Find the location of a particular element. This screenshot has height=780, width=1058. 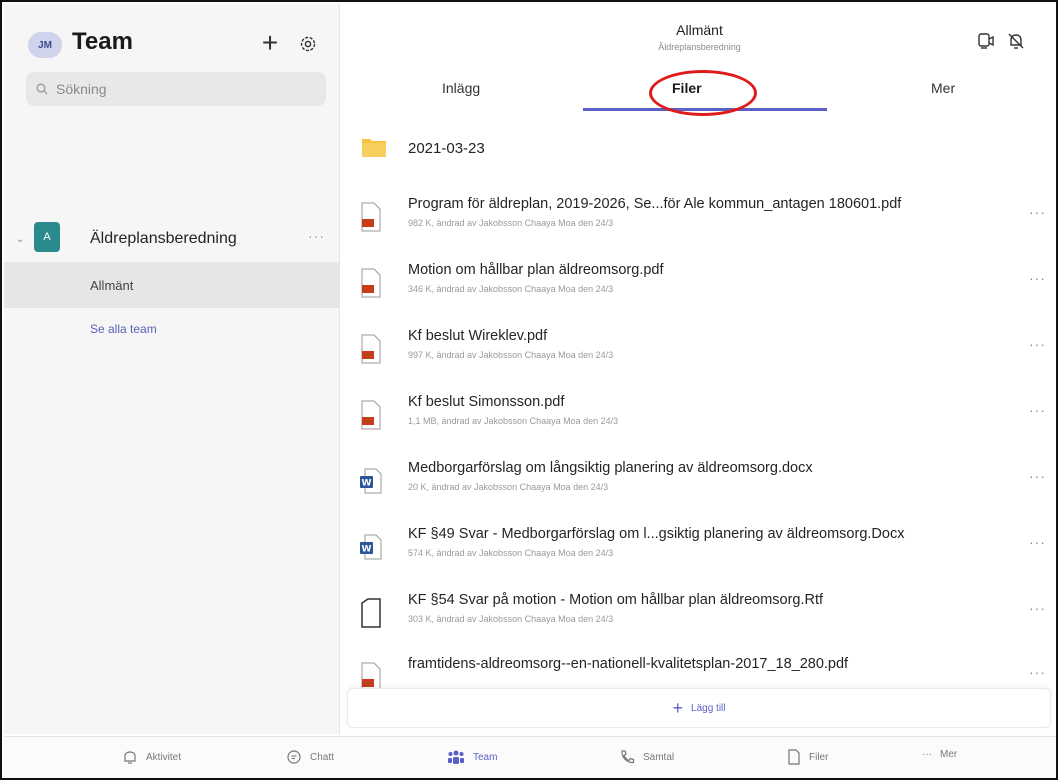

tab-mer: Mer is located at coordinates (943, 88).